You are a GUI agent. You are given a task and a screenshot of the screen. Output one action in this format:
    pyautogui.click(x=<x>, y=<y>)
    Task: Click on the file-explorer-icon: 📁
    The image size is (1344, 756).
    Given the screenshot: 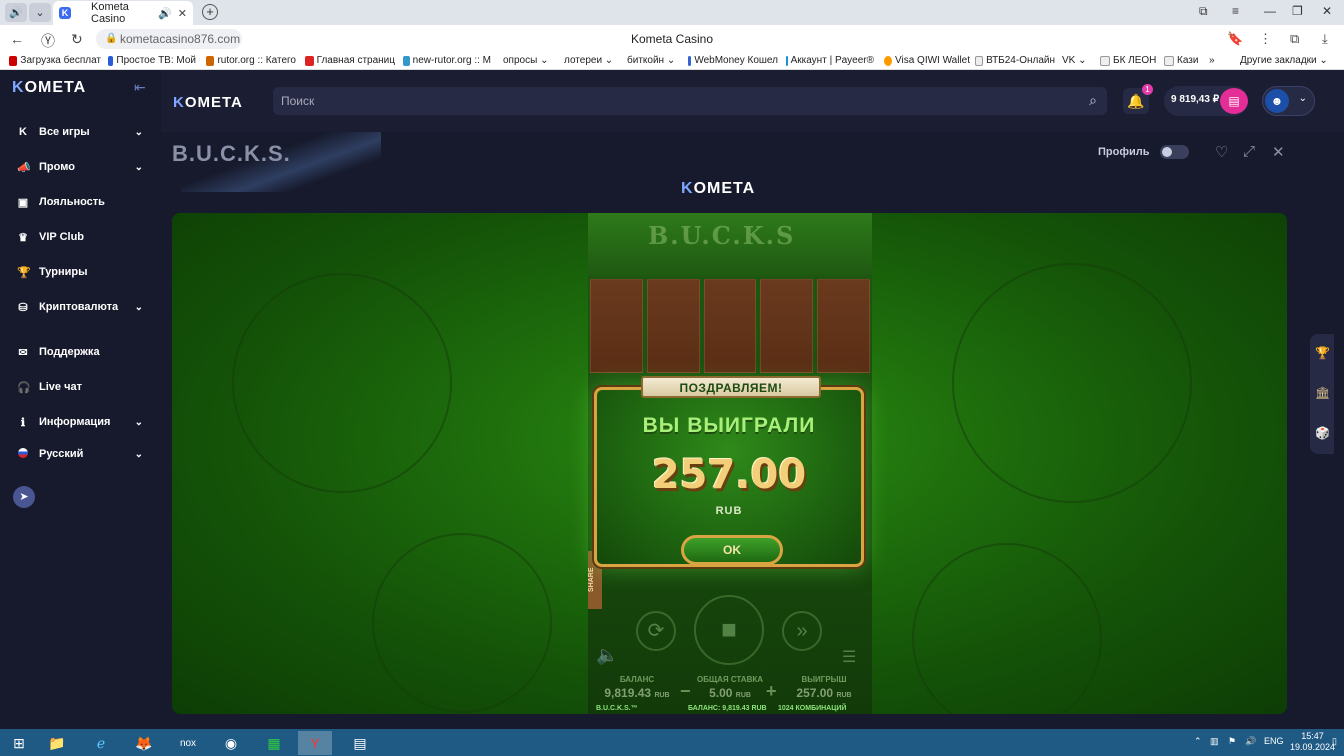 What is the action you would take?
    pyautogui.click(x=57, y=743)
    